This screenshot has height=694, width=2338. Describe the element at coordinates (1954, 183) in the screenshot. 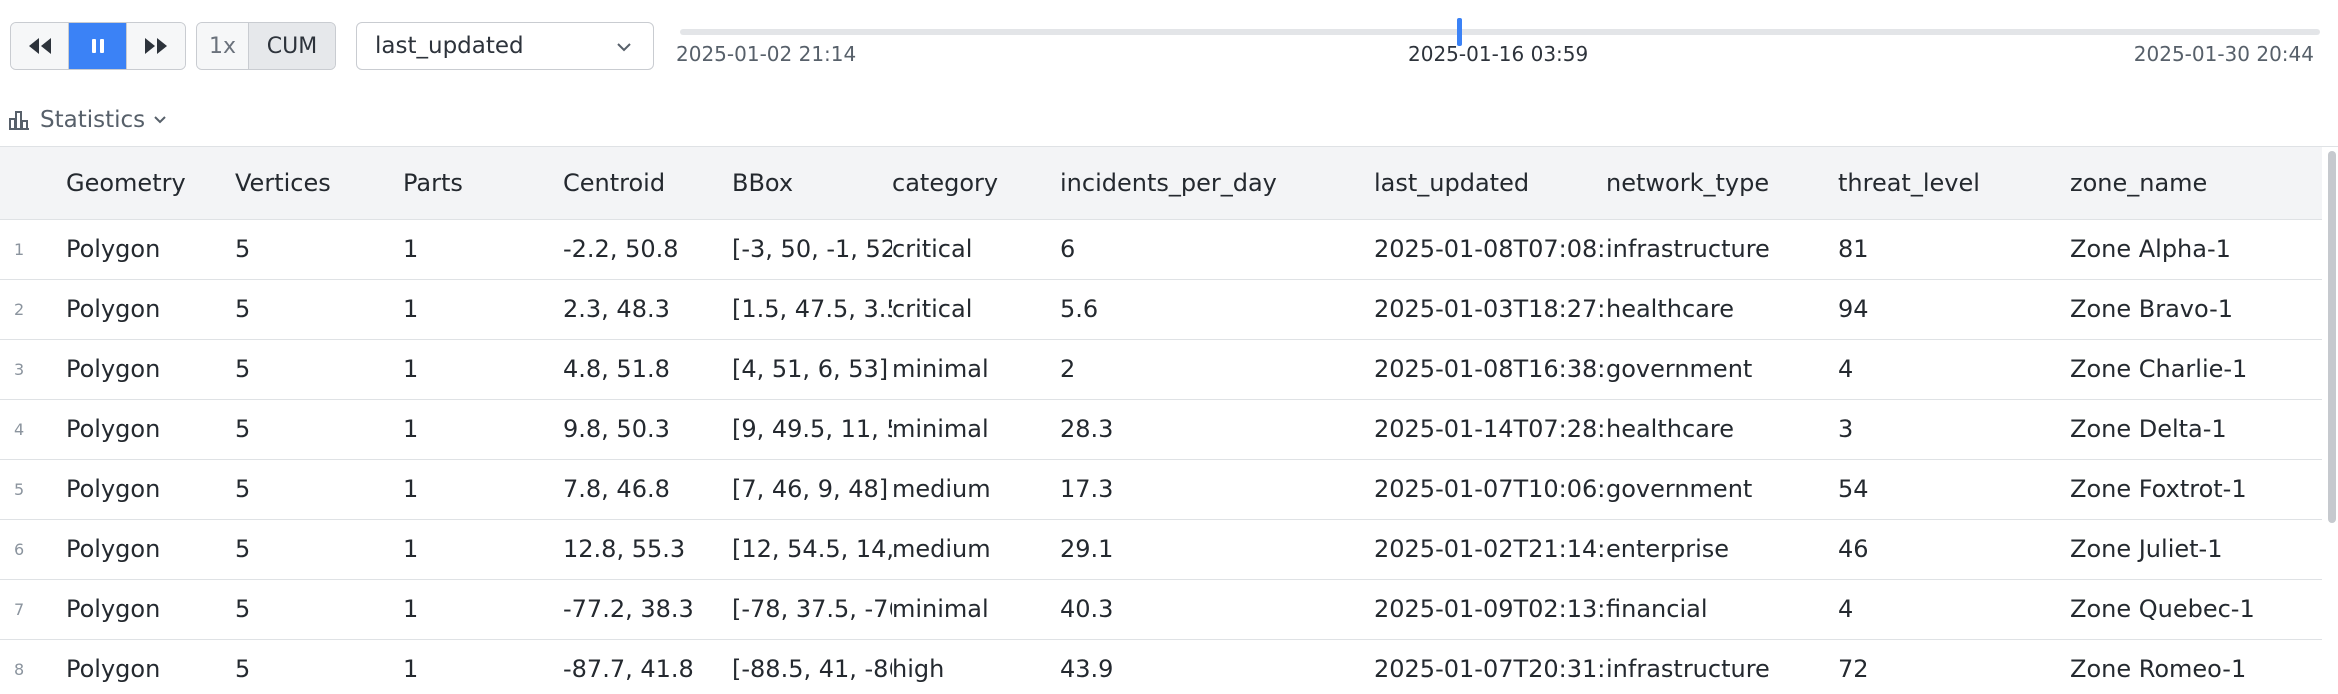

I see `column-header-threat-level: threat_level` at that location.